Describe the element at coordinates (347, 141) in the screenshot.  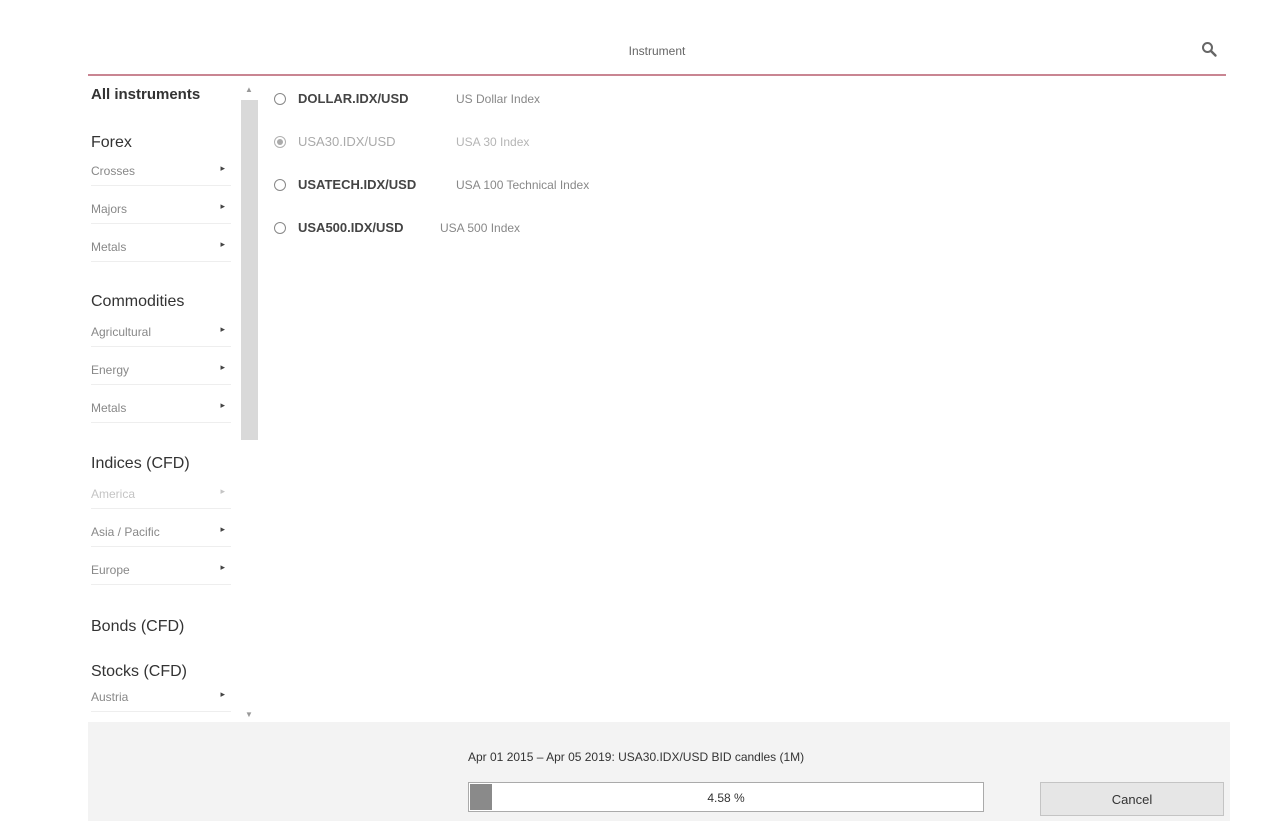
I see `instrument-code: USA30.IDX/USD` at that location.